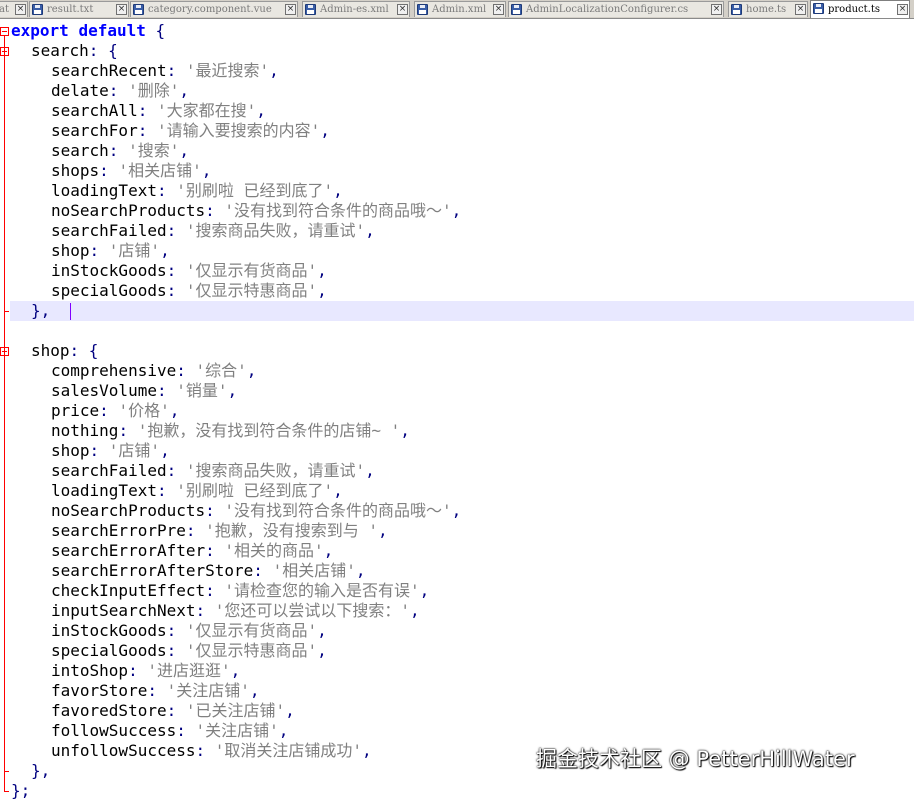 Image resolution: width=914 pixels, height=801 pixels. I want to click on string-value: '抱歉，没有找到符合条件的店铺~ ', so click(269, 430).